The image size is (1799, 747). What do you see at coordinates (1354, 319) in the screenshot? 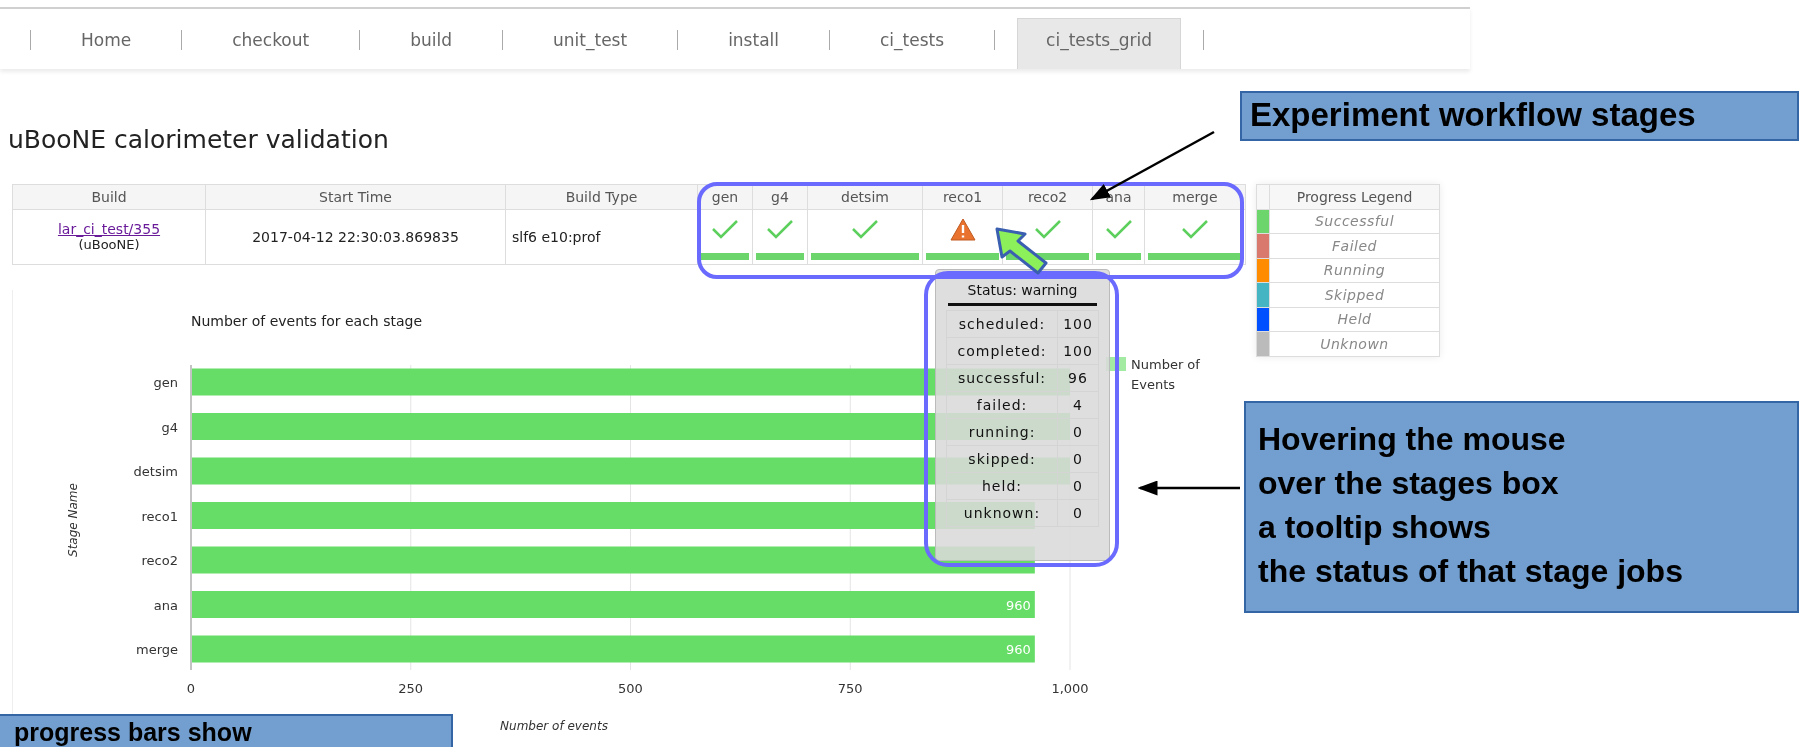
I see `legend-label: Held` at bounding box center [1354, 319].